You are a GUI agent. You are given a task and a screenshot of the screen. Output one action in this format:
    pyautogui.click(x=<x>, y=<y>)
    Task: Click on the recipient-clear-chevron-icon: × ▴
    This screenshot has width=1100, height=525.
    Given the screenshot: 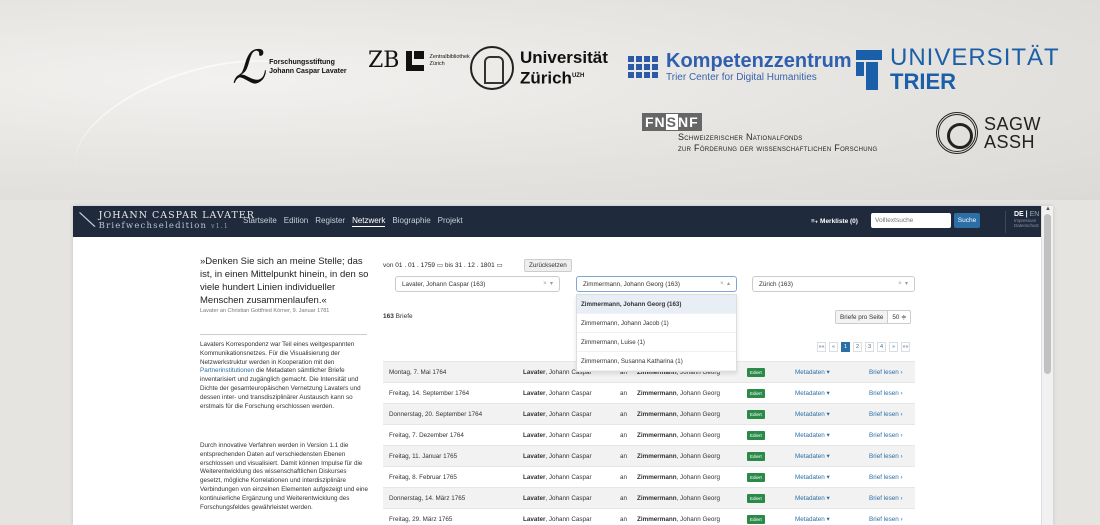 What is the action you would take?
    pyautogui.click(x=725, y=283)
    